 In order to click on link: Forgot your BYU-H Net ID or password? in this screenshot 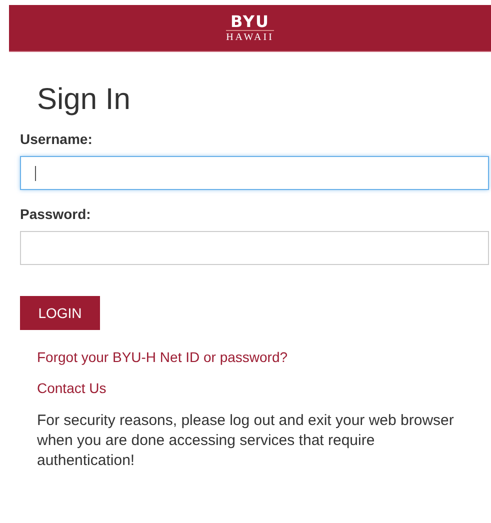, I will do `click(162, 357)`.